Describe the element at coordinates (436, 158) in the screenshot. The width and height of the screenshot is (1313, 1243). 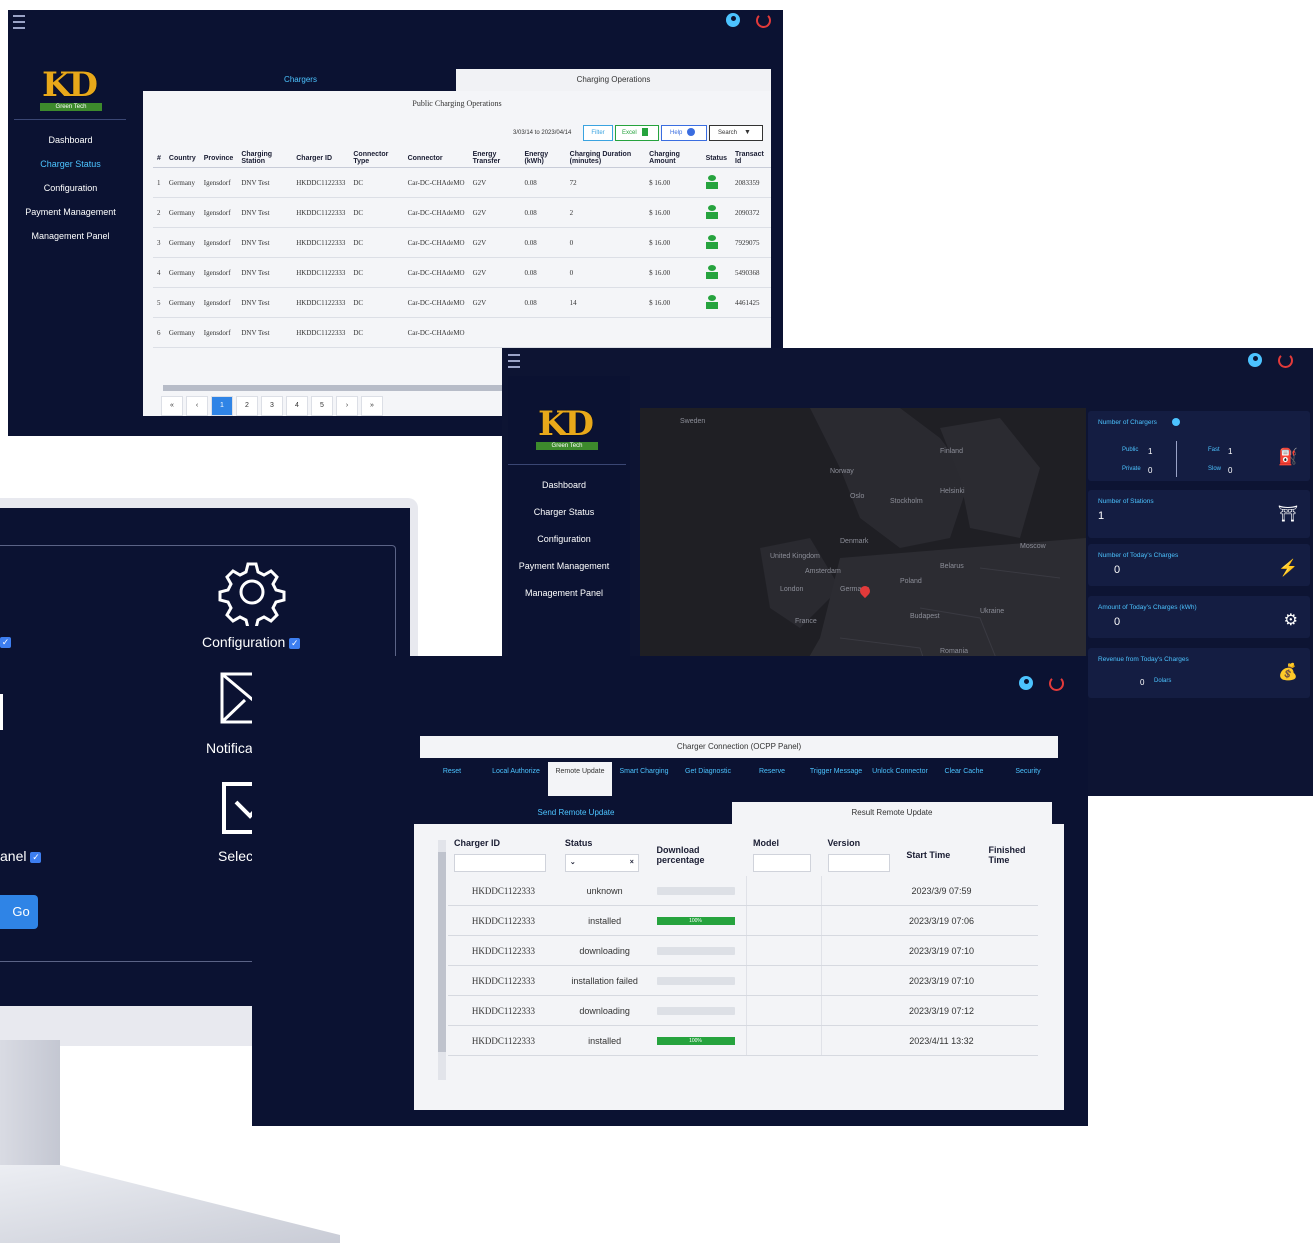
I see `col-header: Connector` at that location.